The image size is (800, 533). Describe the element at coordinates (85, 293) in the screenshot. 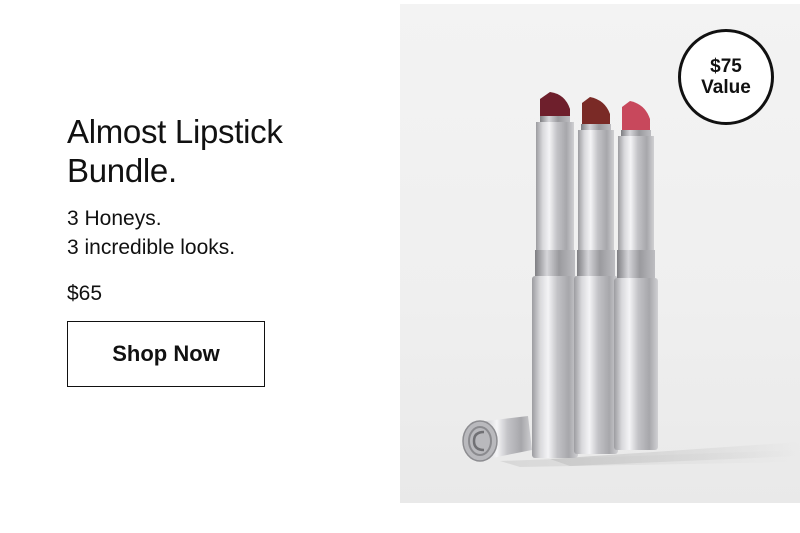

I see `promo-price: $65` at that location.